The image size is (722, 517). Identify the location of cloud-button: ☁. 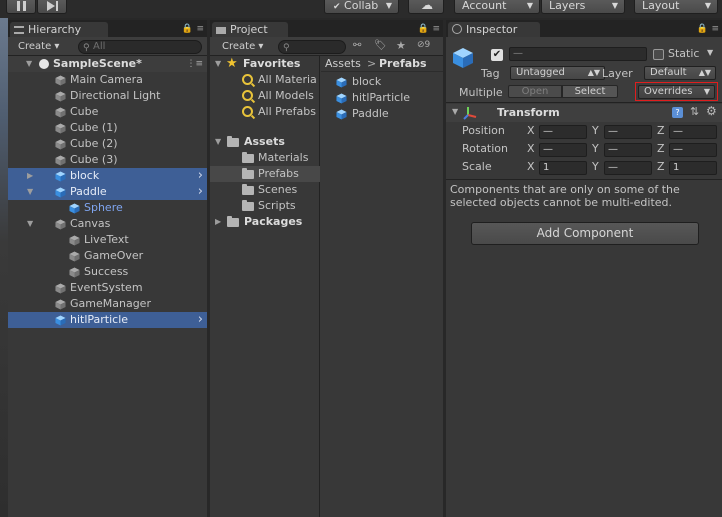
(426, 7).